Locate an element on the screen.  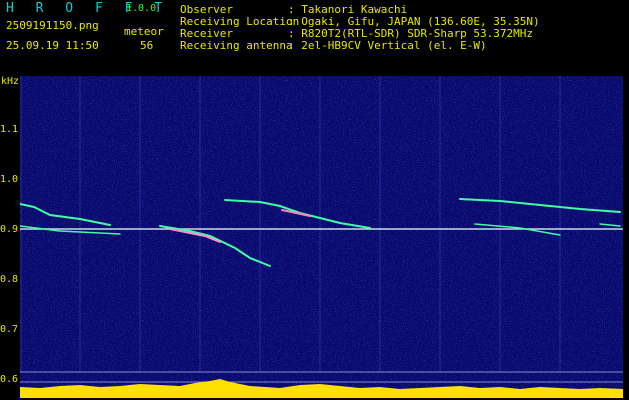
meteor-count: 56 is located at coordinates (147, 45).